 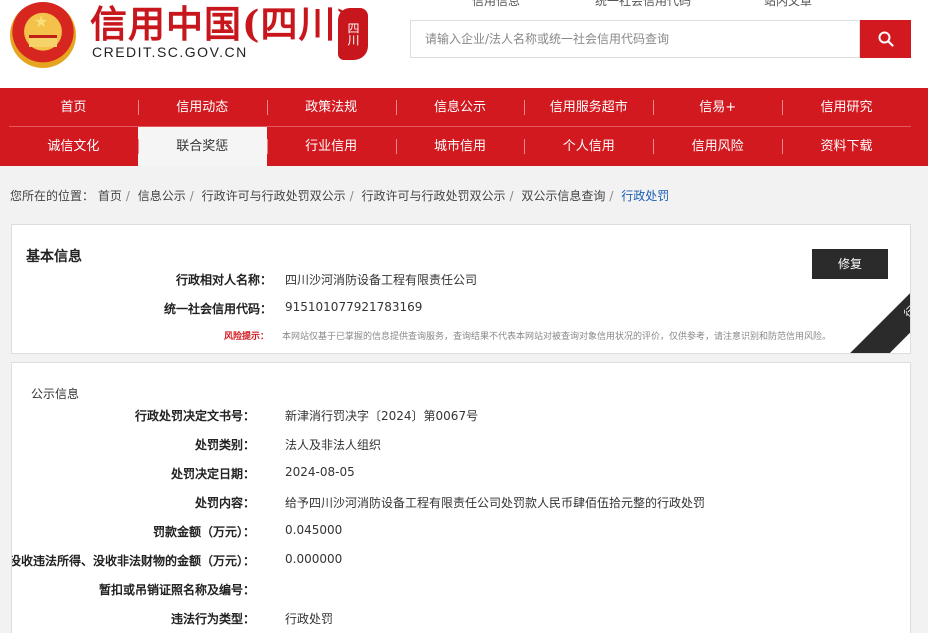 I want to click on field-label: 没收违法所得、没收非法财物的金额（万元）：, so click(x=133, y=561).